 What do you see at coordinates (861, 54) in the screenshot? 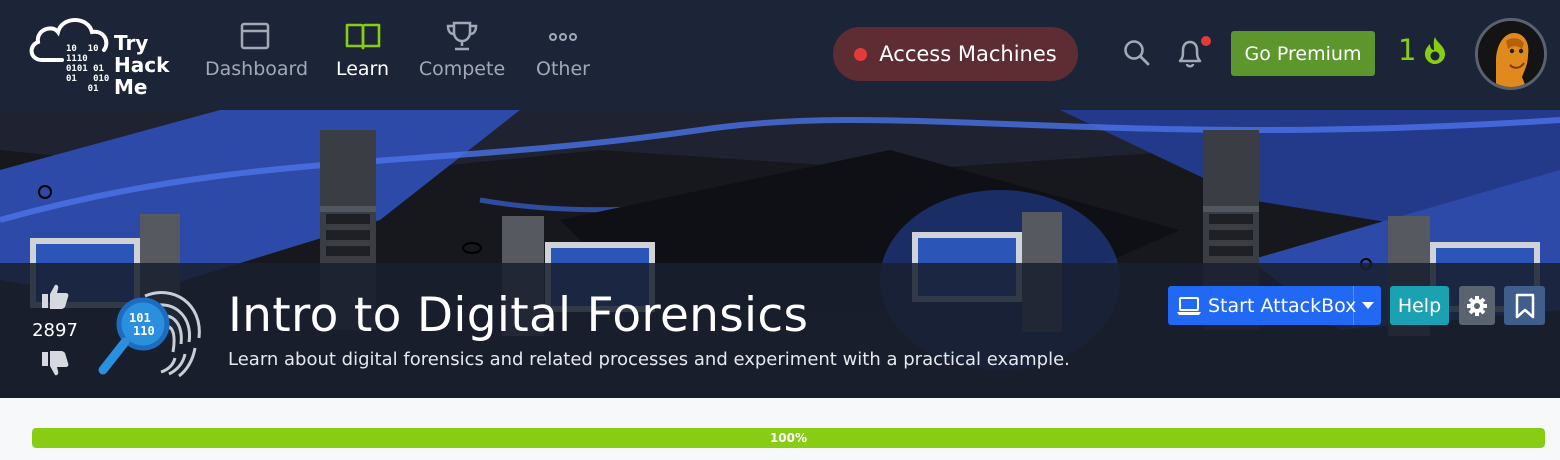
I see `status-dot-icon` at bounding box center [861, 54].